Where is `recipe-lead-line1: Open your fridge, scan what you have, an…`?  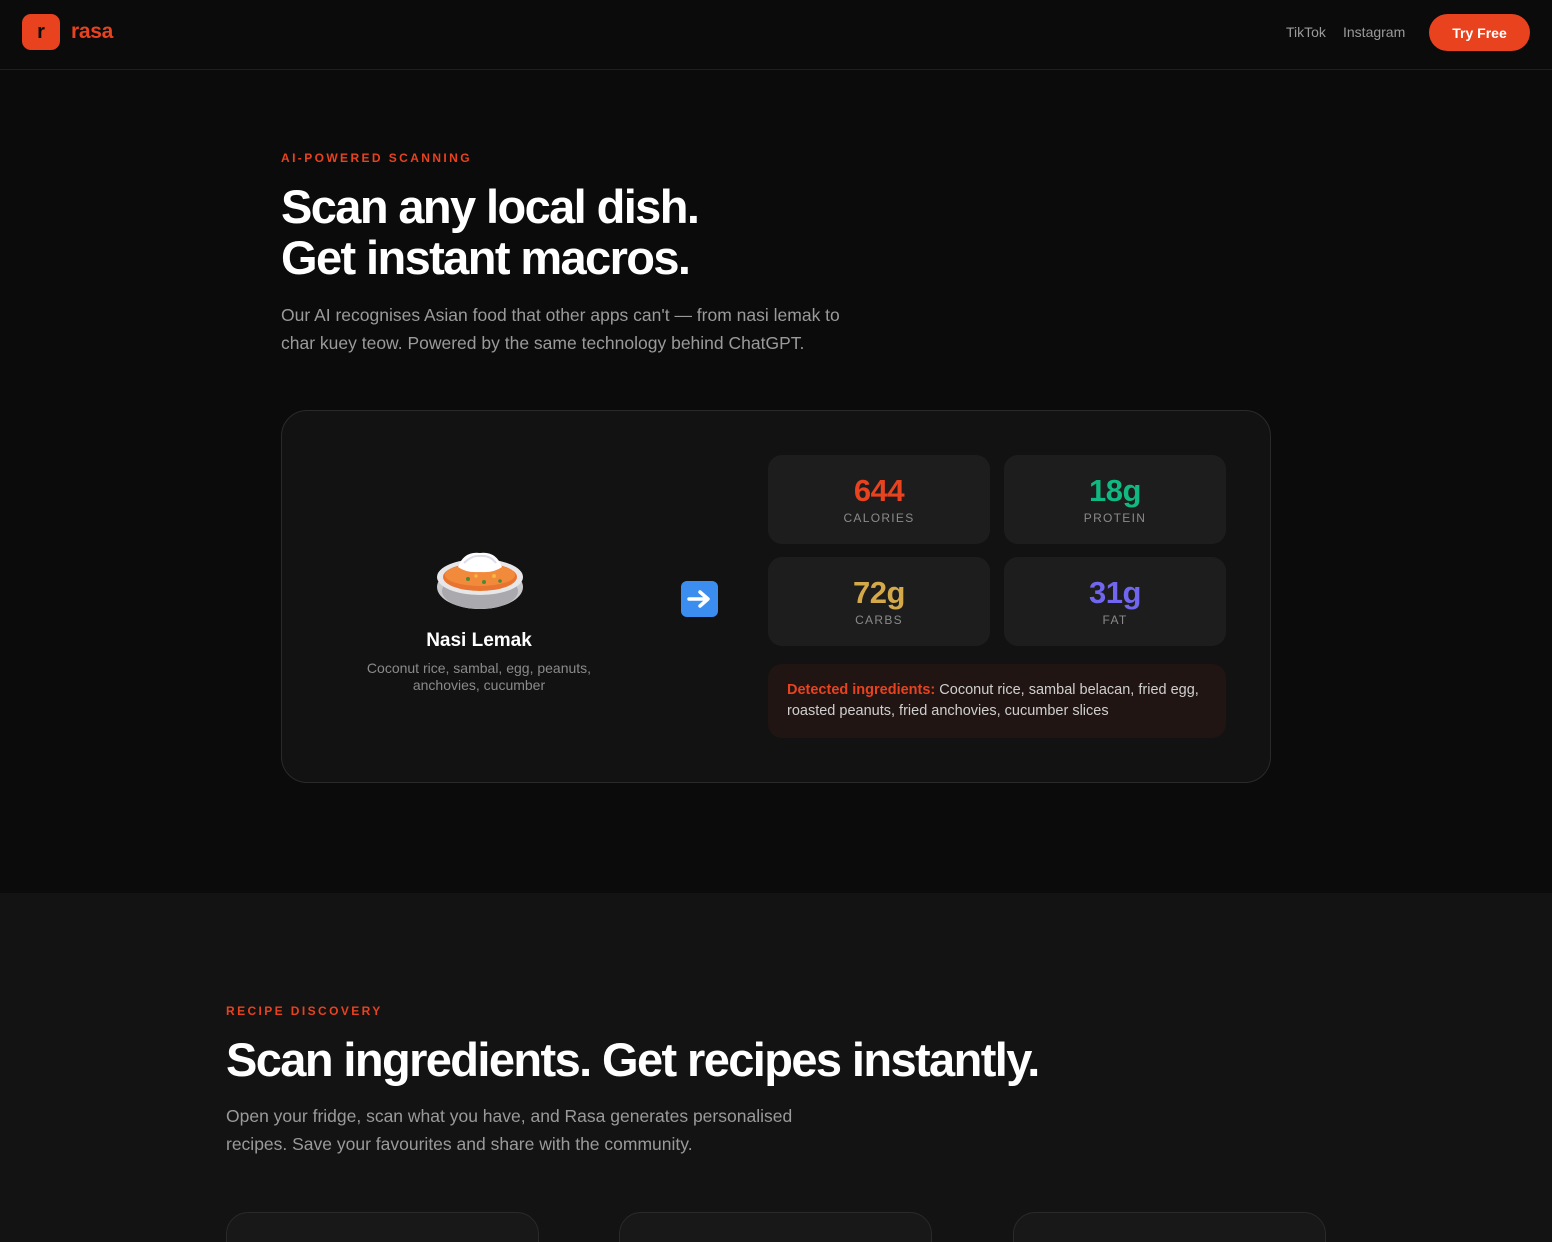
recipe-lead-line1: Open your fridge, scan what you have, an… is located at coordinates (509, 1116).